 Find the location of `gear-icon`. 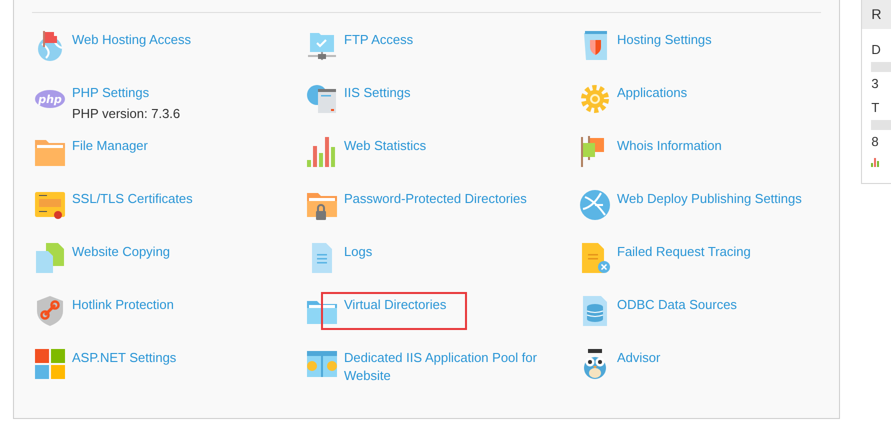

gear-icon is located at coordinates (595, 99).